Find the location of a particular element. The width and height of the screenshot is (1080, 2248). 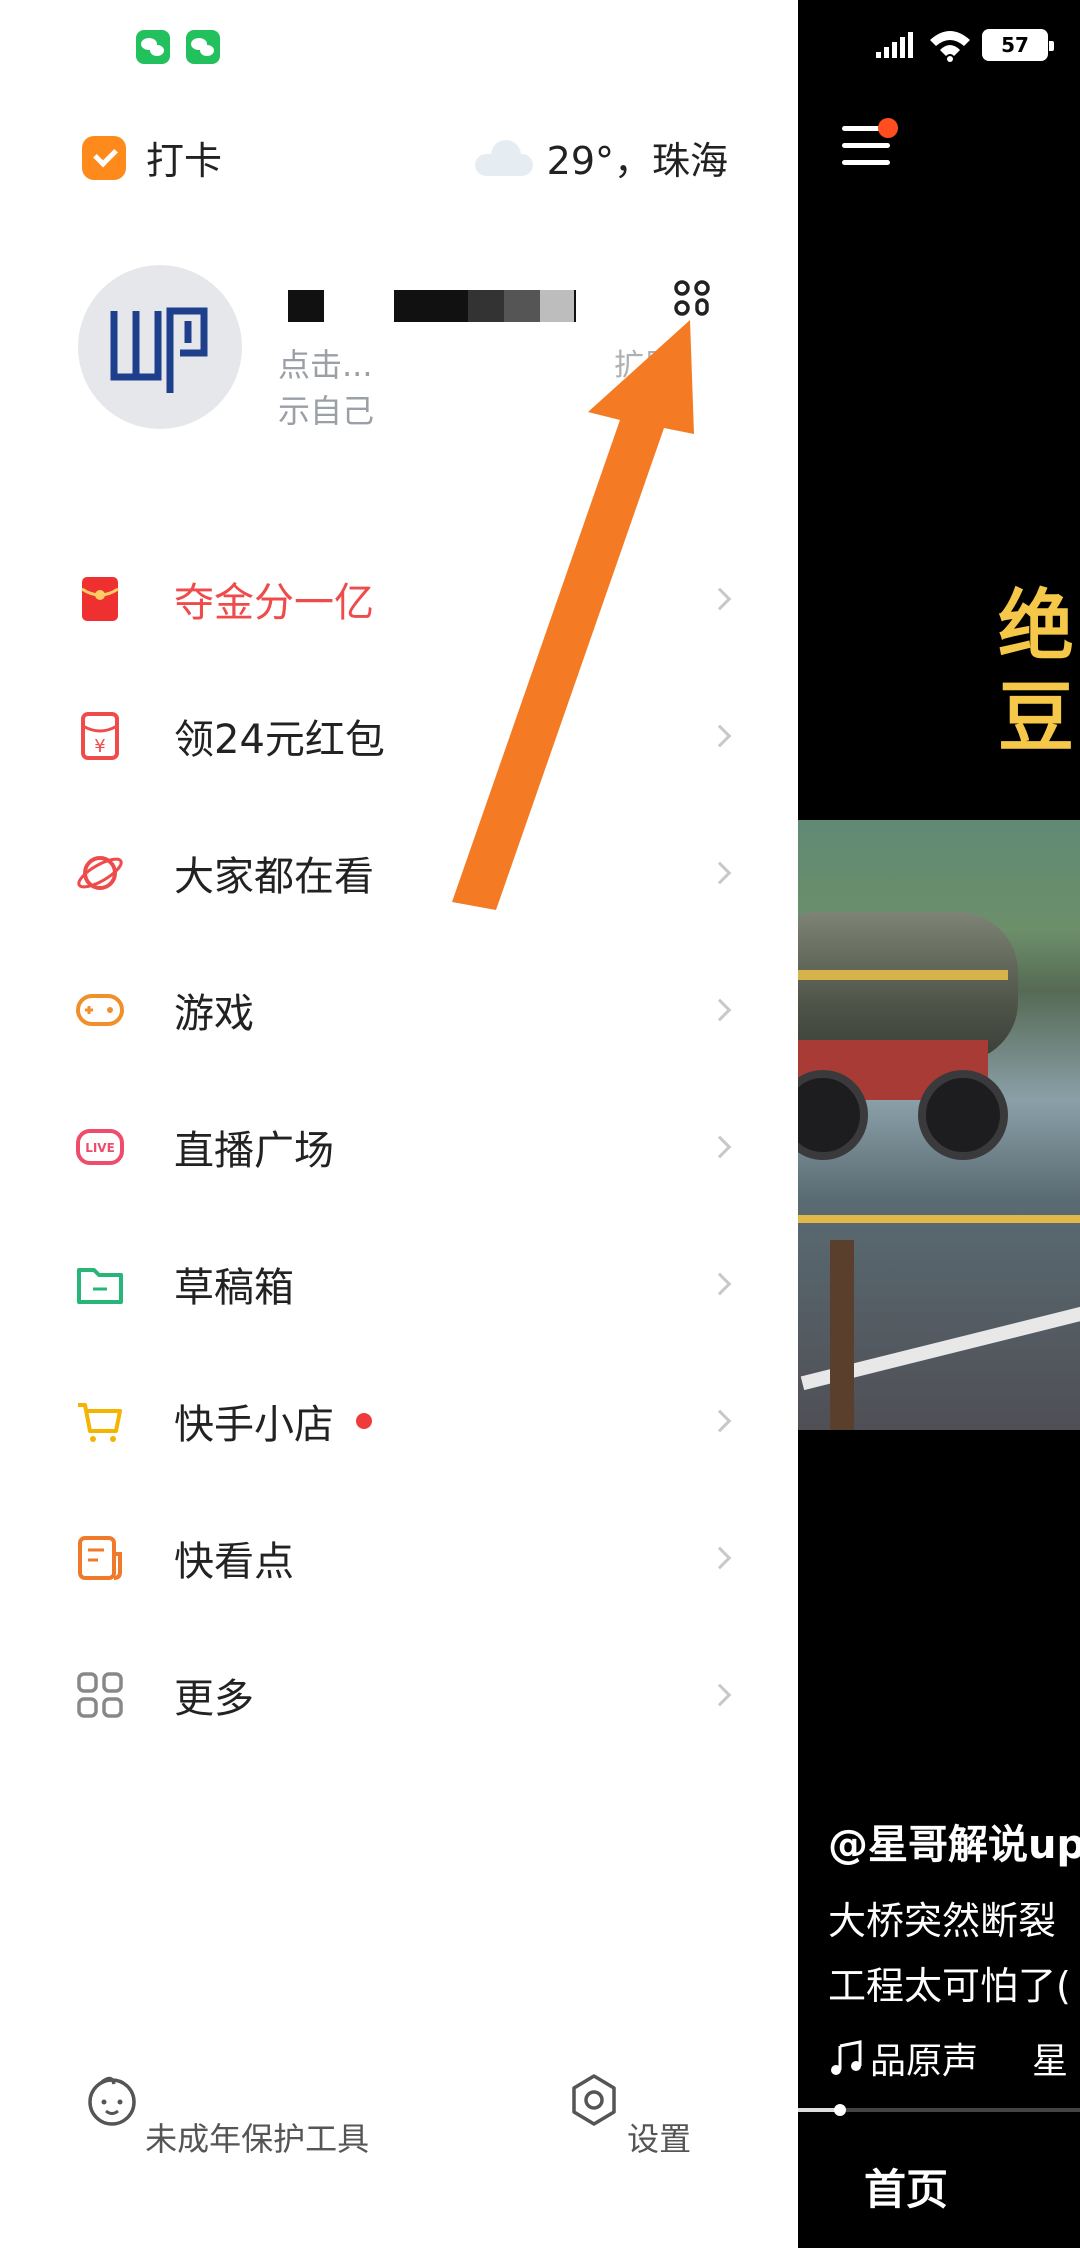

battery-indicator: 57 is located at coordinates (1018, 45).